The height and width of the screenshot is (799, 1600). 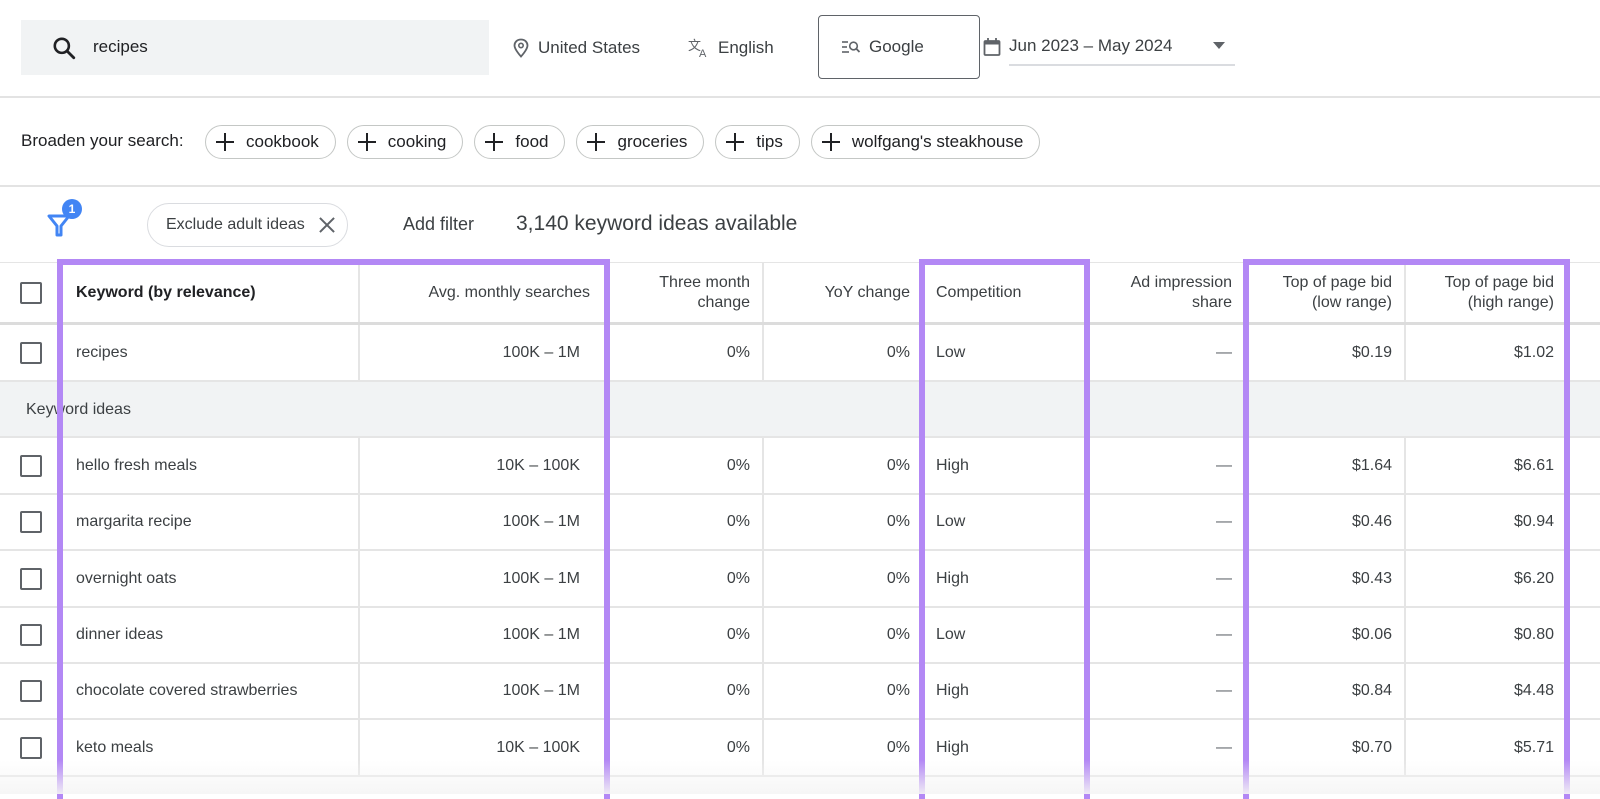 What do you see at coordinates (800, 635) in the screenshot?
I see `table-row: dinner ideas 100K – 1M 0% 0% Low — $0.06 $0.80` at bounding box center [800, 635].